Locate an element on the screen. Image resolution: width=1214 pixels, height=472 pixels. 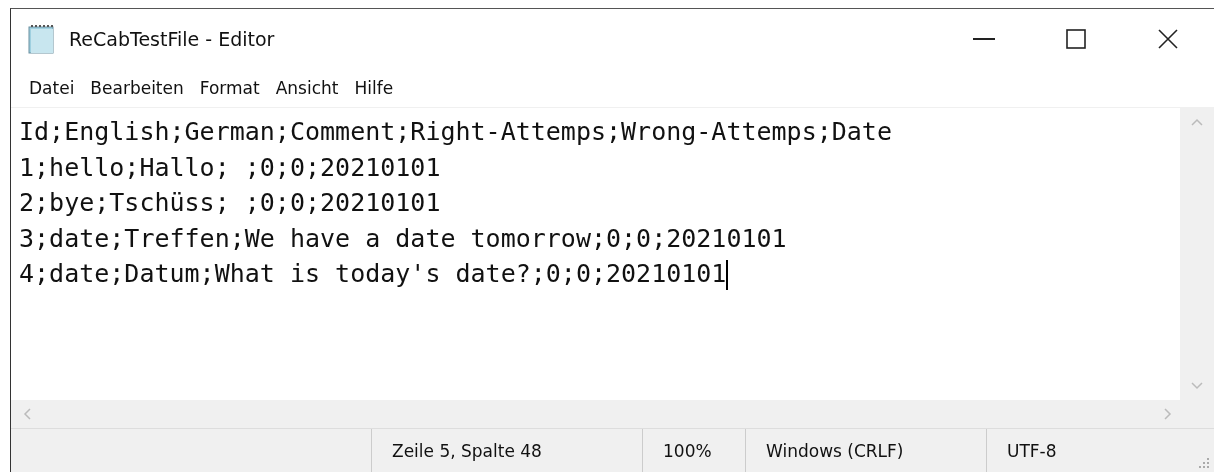
status-field: Windows (CRLF) is located at coordinates (865, 450).